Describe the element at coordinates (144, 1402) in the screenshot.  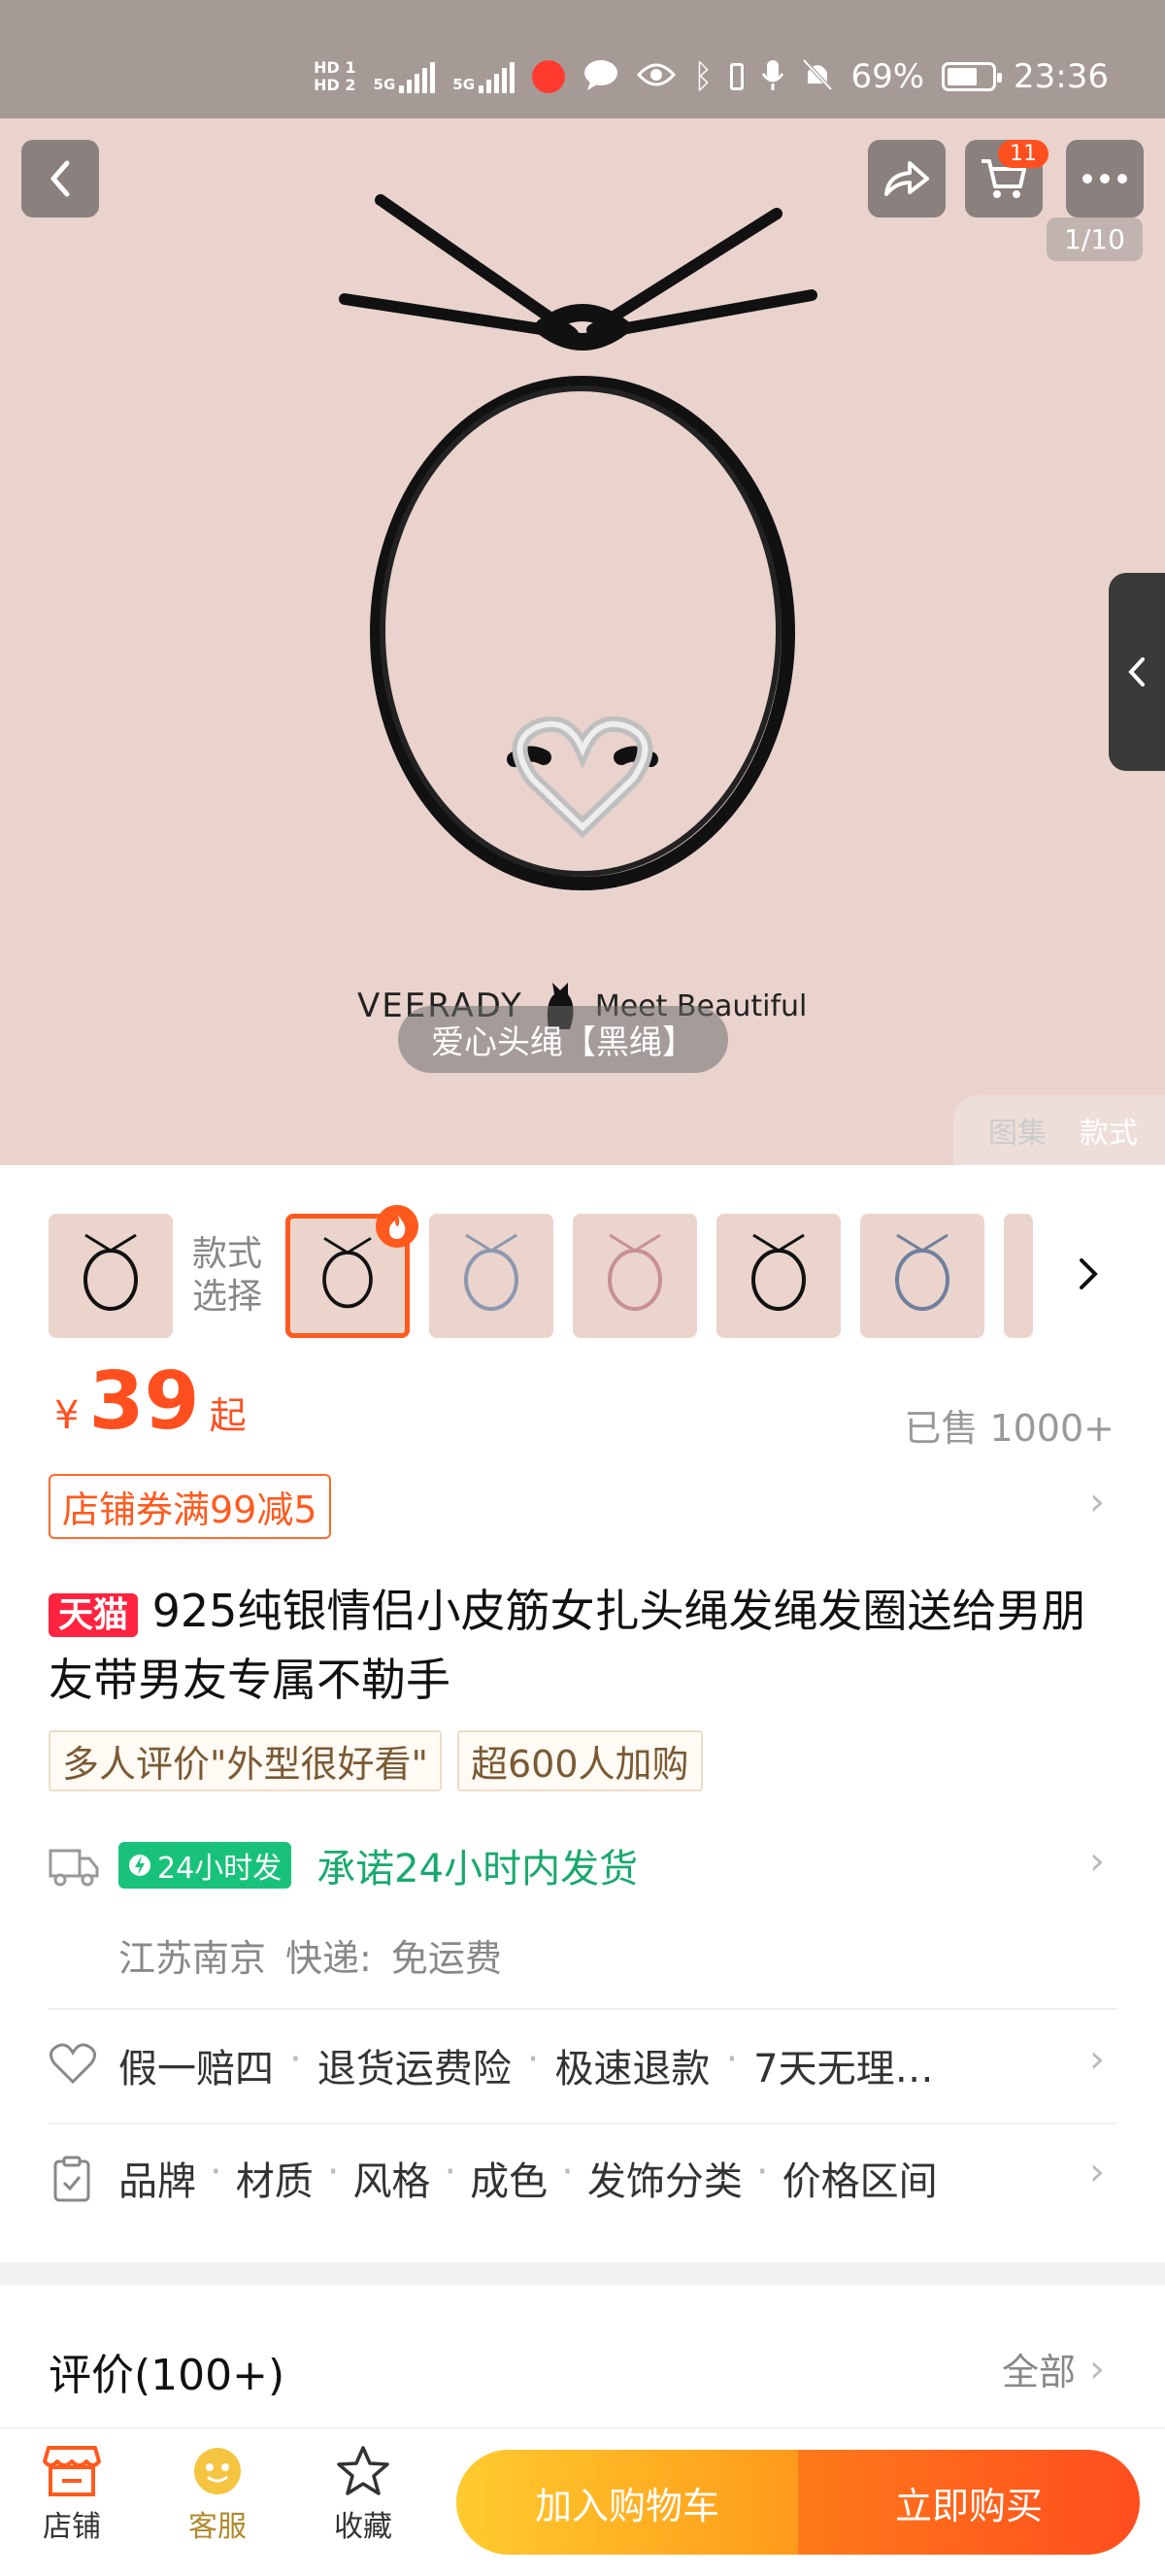
I see `price-amount: 39` at that location.